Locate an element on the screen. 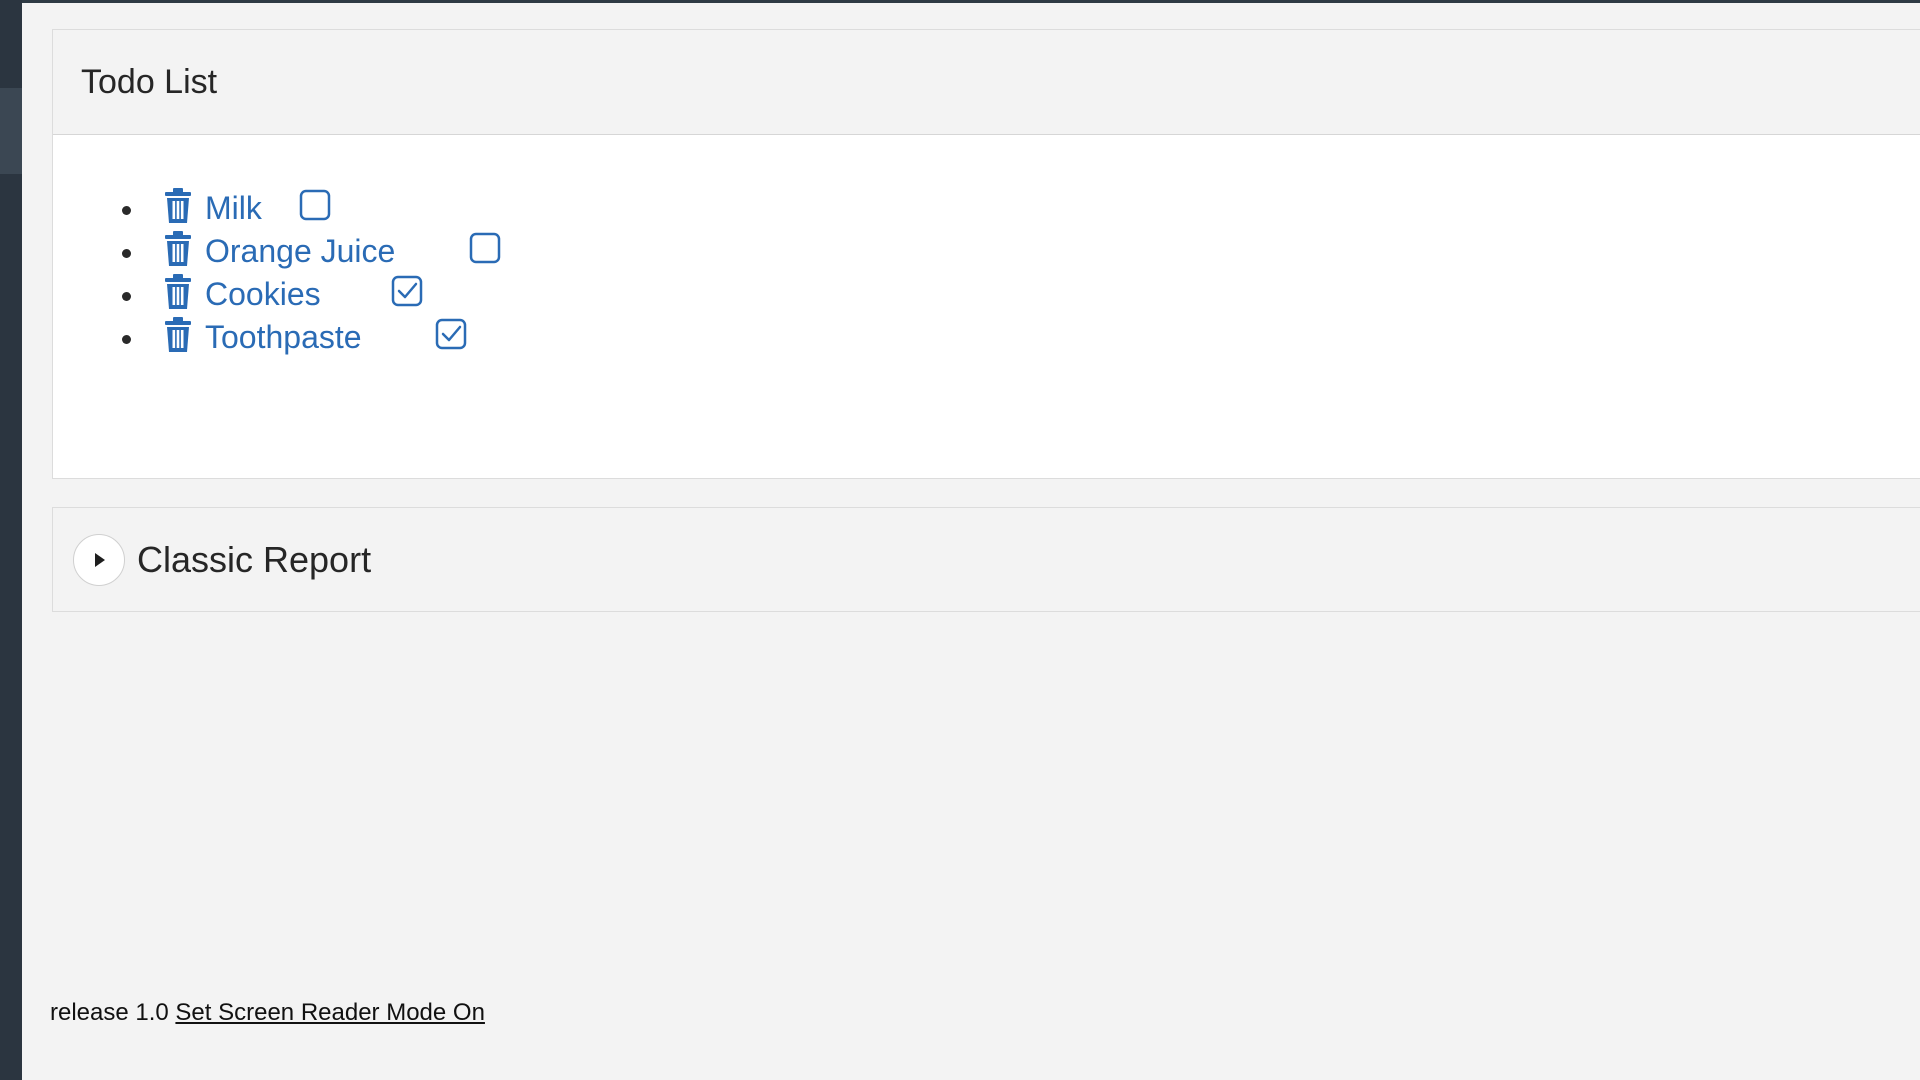  classic-report-header: Classic Report is located at coordinates (986, 559).